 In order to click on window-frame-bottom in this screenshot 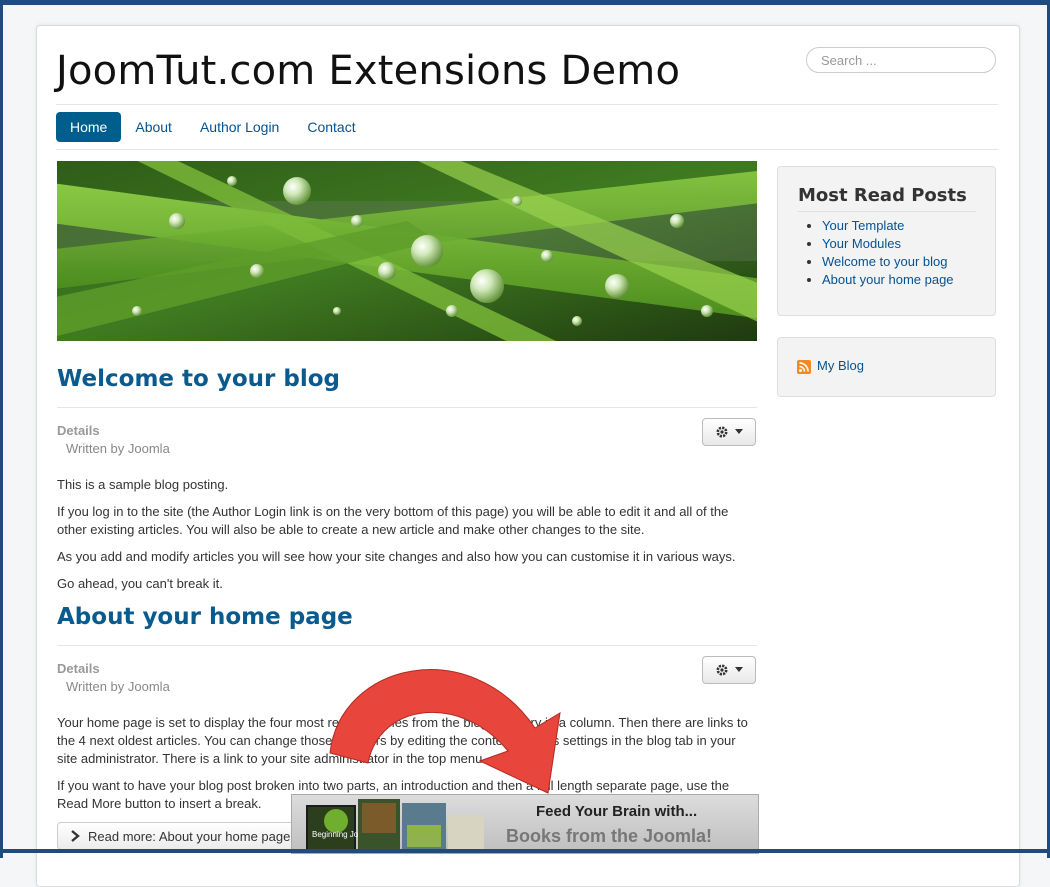, I will do `click(525, 851)`.